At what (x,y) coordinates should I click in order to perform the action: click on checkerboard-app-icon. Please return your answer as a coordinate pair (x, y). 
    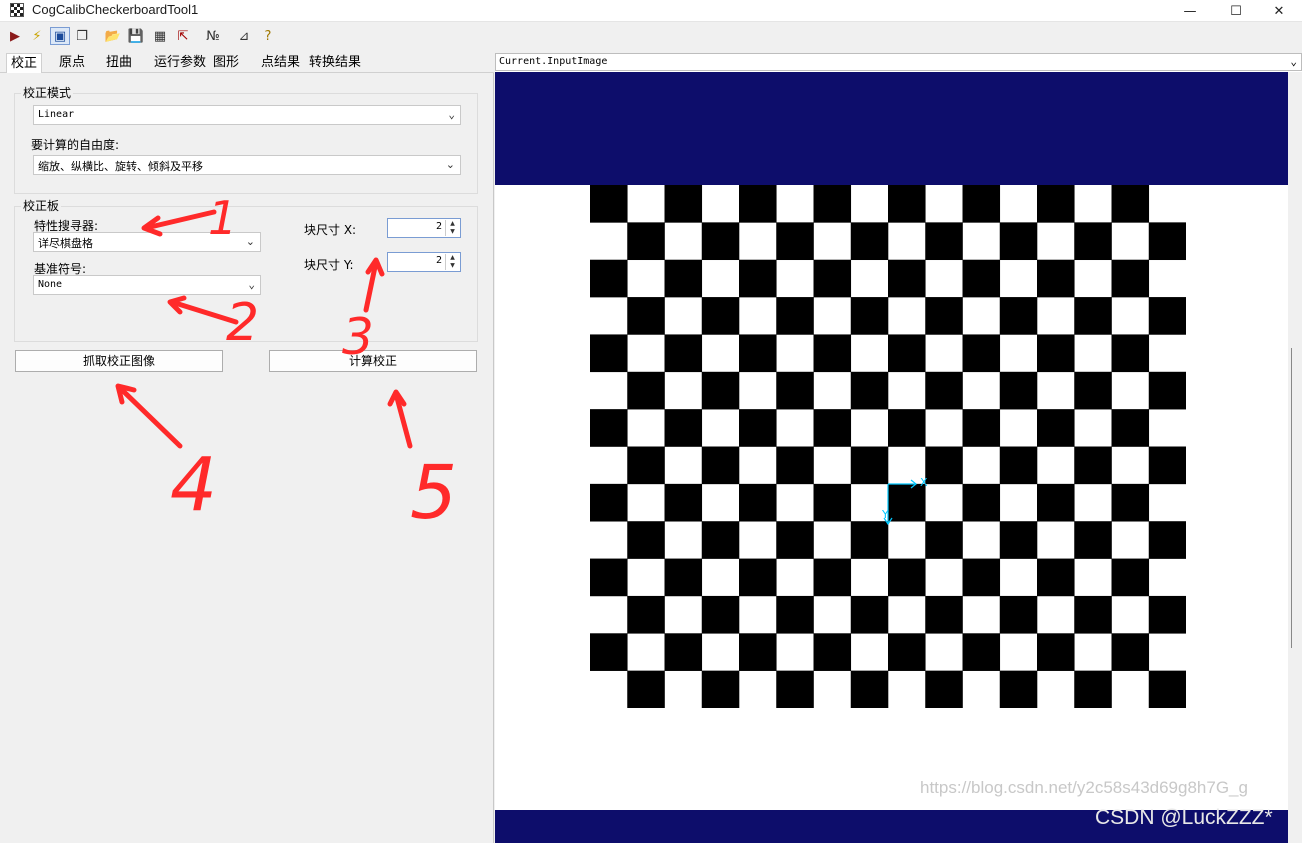
    Looking at the image, I should click on (17, 10).